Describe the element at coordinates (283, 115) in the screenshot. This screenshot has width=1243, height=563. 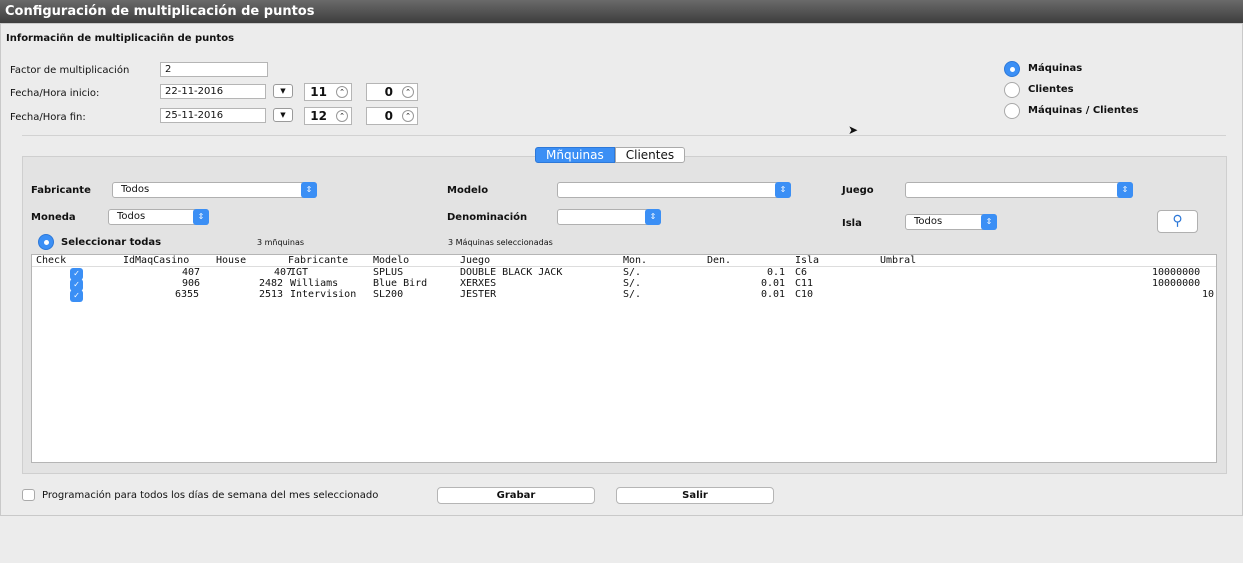
I see `fin-date-dropdown: ▼` at that location.